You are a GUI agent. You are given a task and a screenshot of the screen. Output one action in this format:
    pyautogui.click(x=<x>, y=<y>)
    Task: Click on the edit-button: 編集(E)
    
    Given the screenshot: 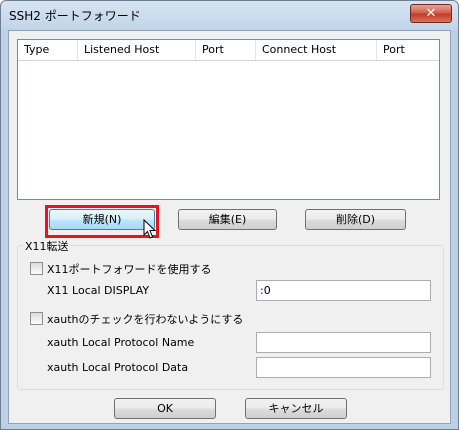 What is the action you would take?
    pyautogui.click(x=227, y=219)
    